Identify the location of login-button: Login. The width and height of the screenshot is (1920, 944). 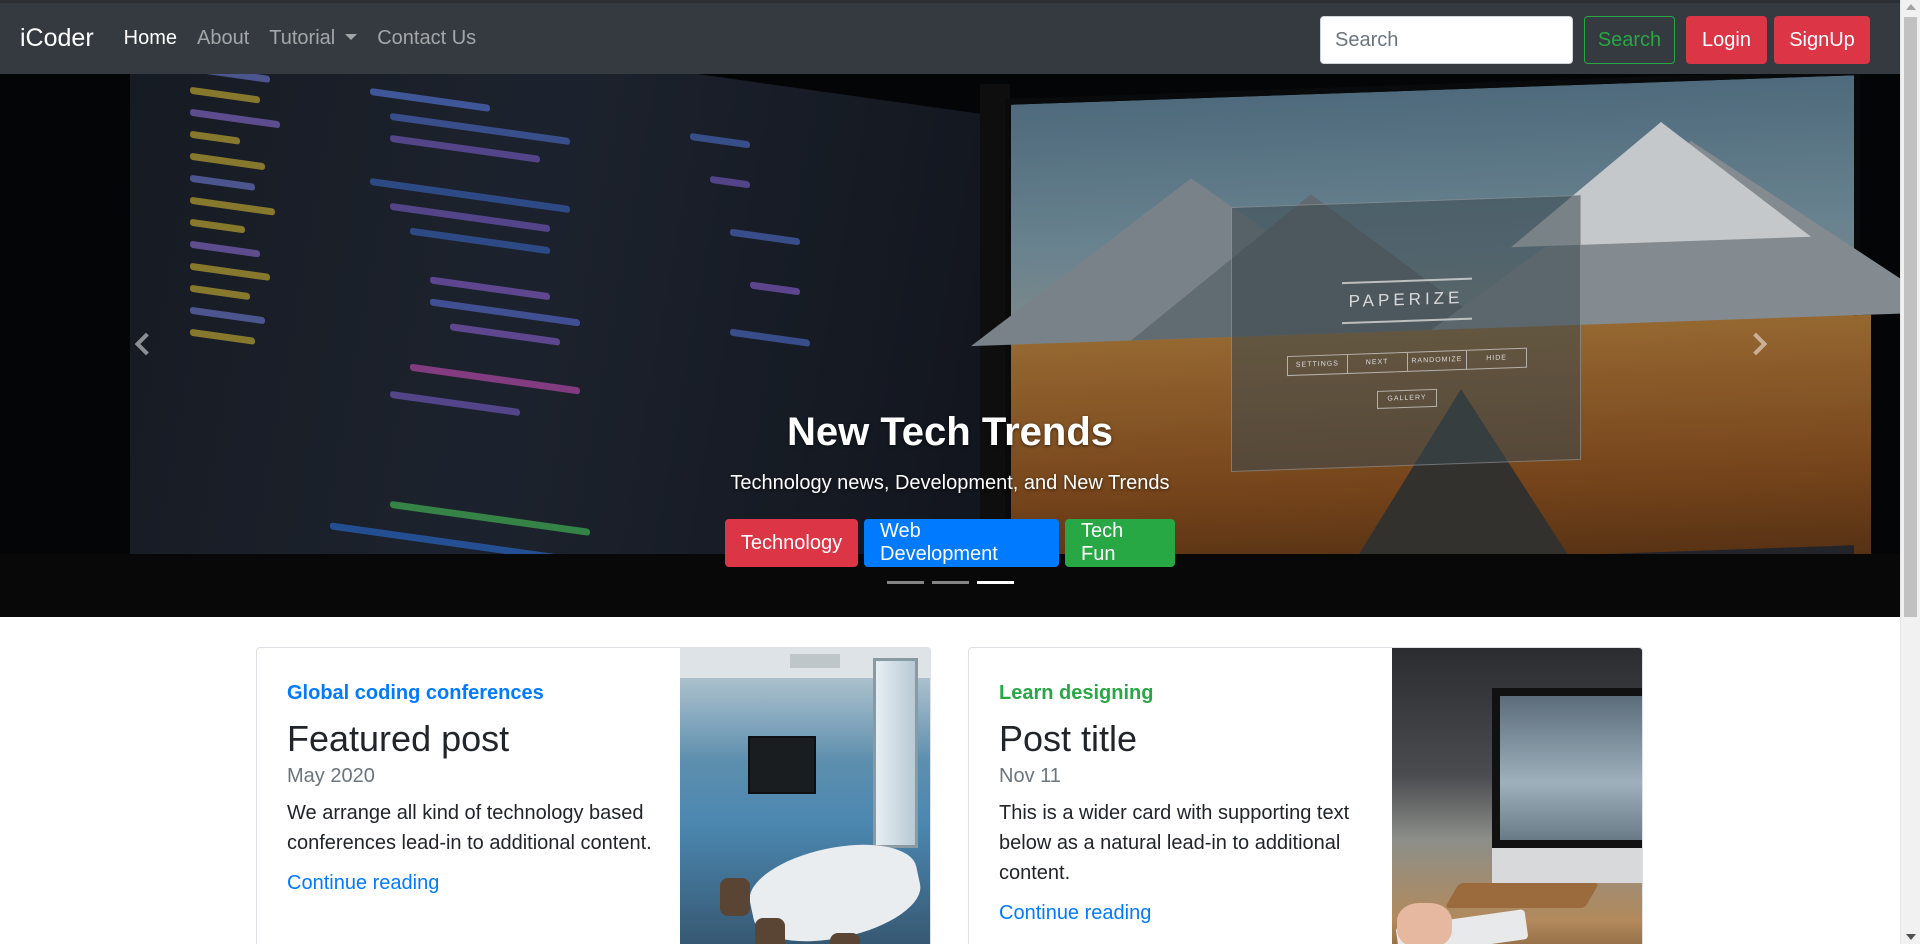
(1726, 40).